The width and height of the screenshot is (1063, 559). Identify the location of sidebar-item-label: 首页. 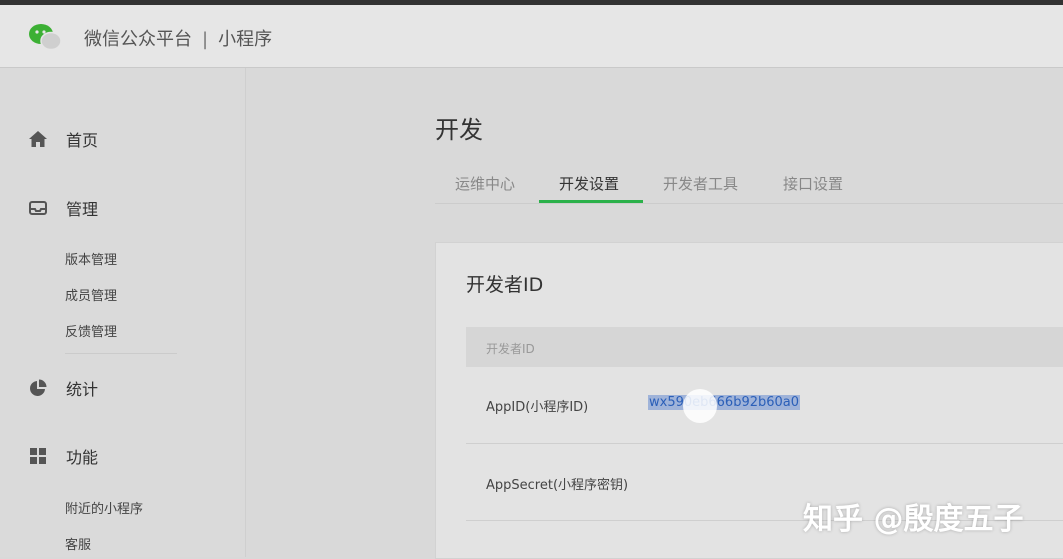
(82, 140).